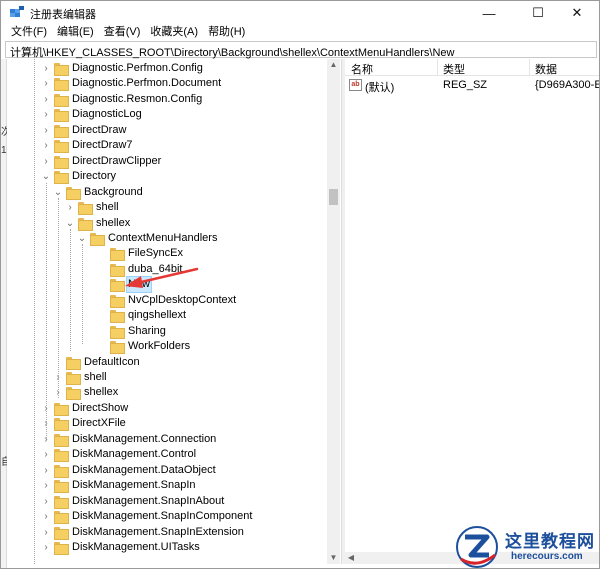 The width and height of the screenshot is (600, 569). I want to click on tree-node: › DiskManagement.Control, so click(119, 455).